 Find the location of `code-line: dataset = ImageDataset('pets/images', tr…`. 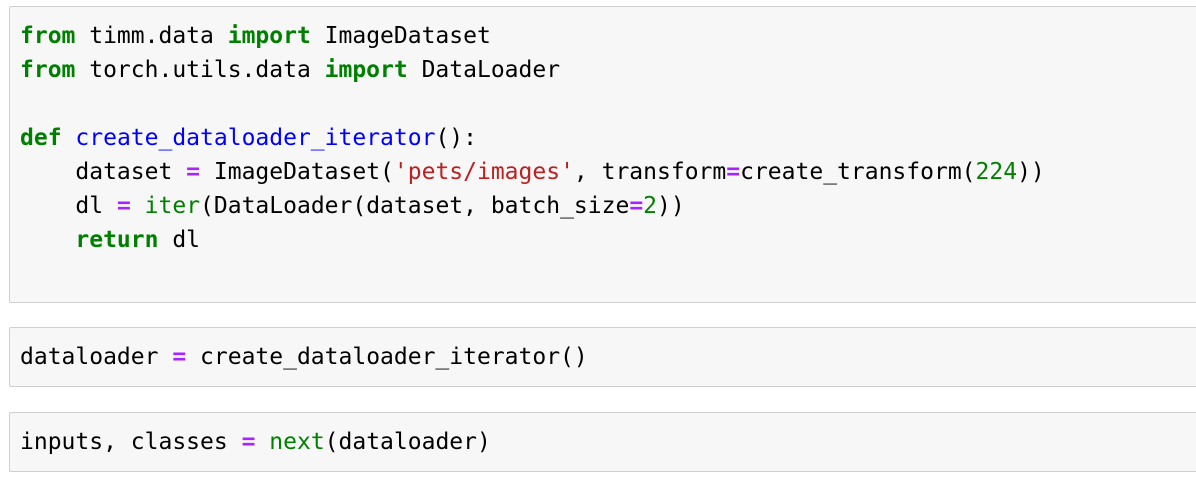

code-line: dataset = ImageDataset('pets/images', tr… is located at coordinates (608, 172).